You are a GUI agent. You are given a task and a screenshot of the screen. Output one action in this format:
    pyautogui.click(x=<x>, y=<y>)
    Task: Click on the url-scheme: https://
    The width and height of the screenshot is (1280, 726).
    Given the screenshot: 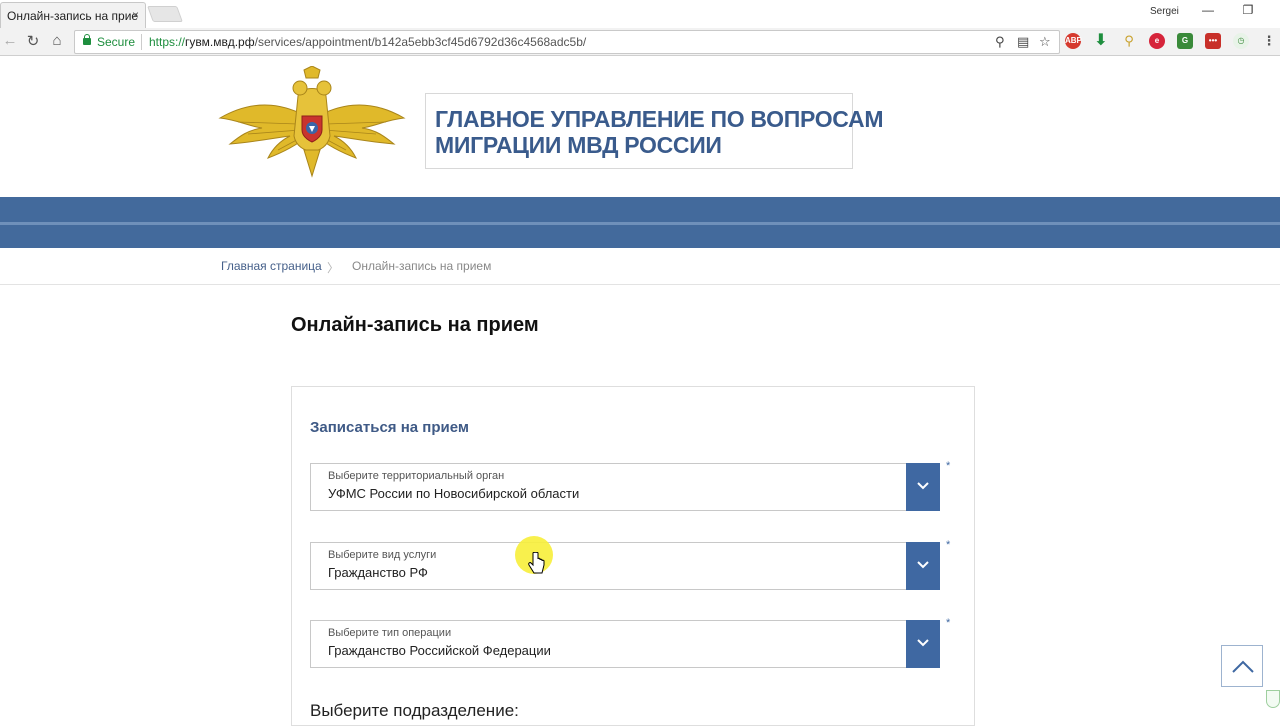 What is the action you would take?
    pyautogui.click(x=167, y=42)
    